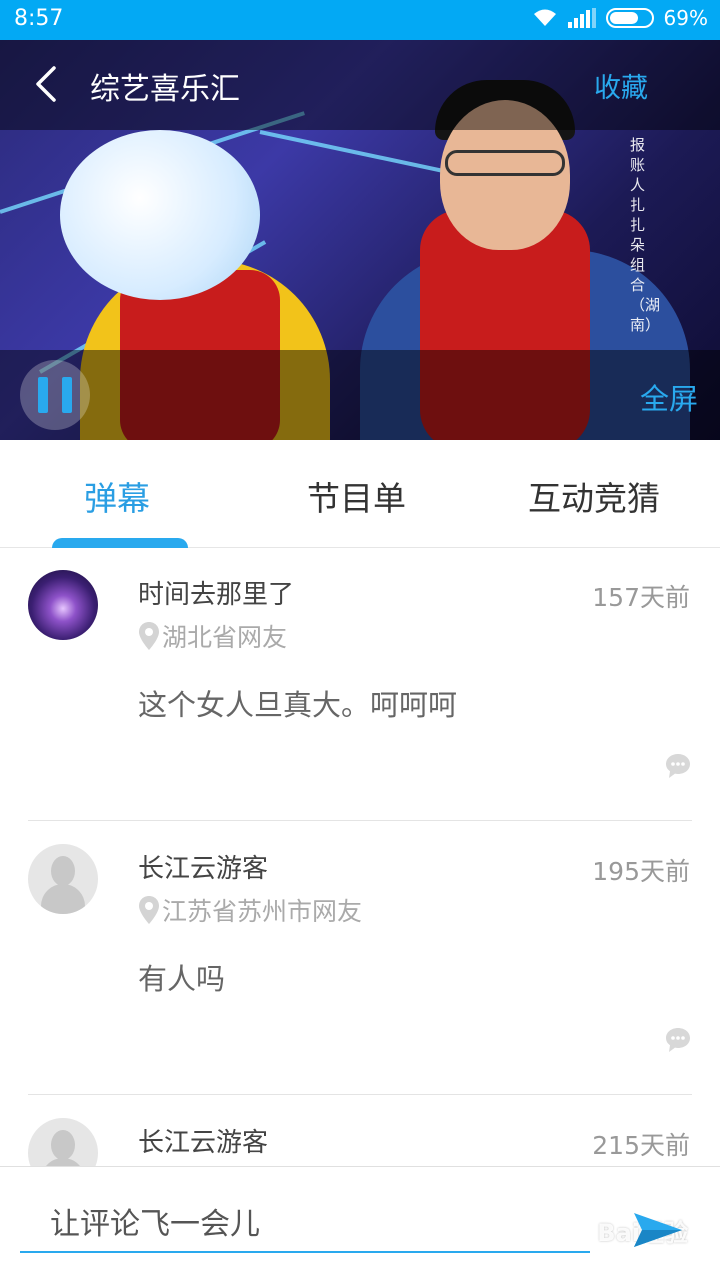  What do you see at coordinates (165, 89) in the screenshot?
I see `video-title: 综艺喜乐汇` at bounding box center [165, 89].